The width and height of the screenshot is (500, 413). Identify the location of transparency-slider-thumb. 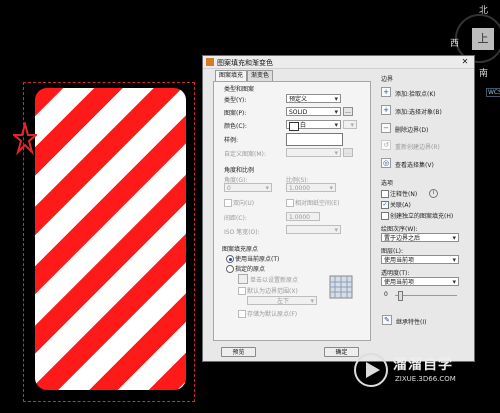
(400, 296).